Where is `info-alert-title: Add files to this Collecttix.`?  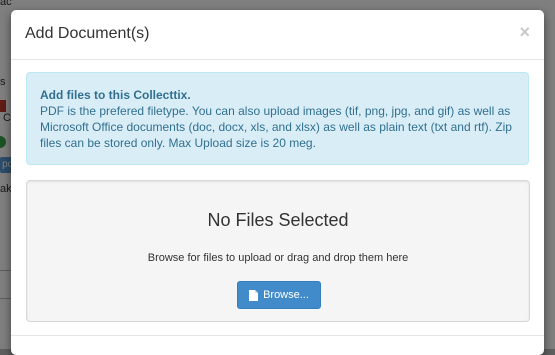
info-alert-title: Add files to this Collecttix. is located at coordinates (115, 95).